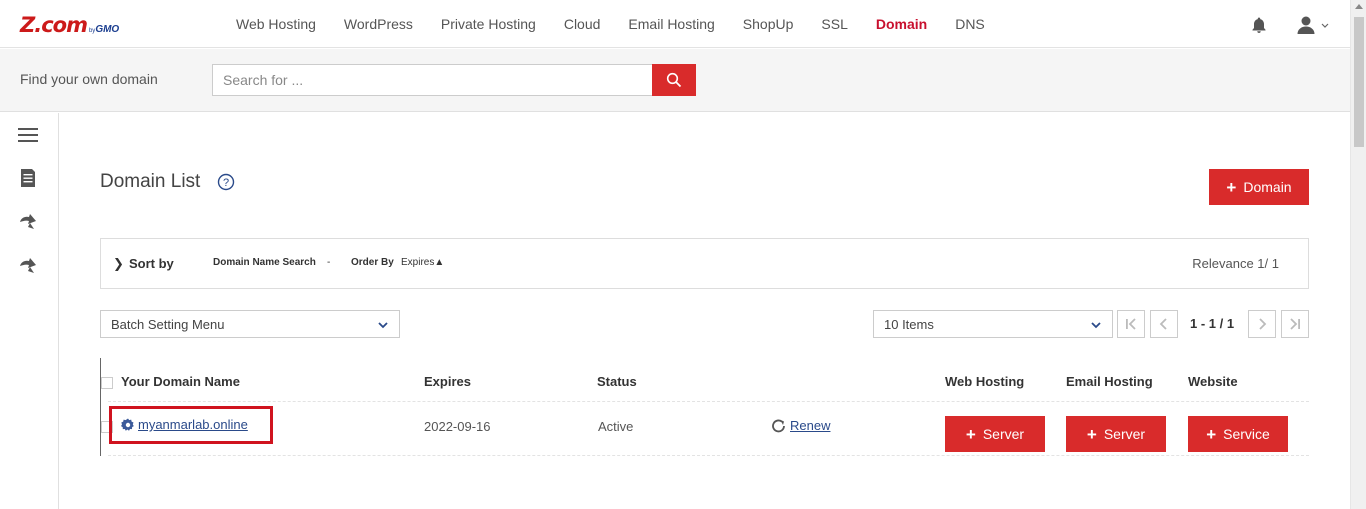 This screenshot has width=1366, height=509. Describe the element at coordinates (432, 80) in the screenshot. I see `domain-search-input` at that location.